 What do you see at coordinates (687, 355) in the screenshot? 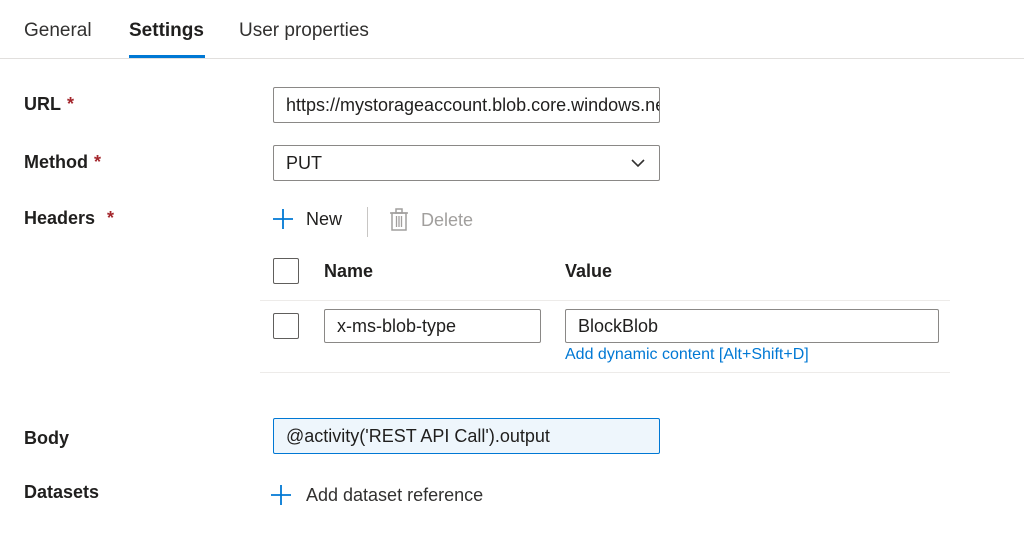
I see `add-dynamic-content-link: Add dynamic content [Alt+Shift+D]` at bounding box center [687, 355].